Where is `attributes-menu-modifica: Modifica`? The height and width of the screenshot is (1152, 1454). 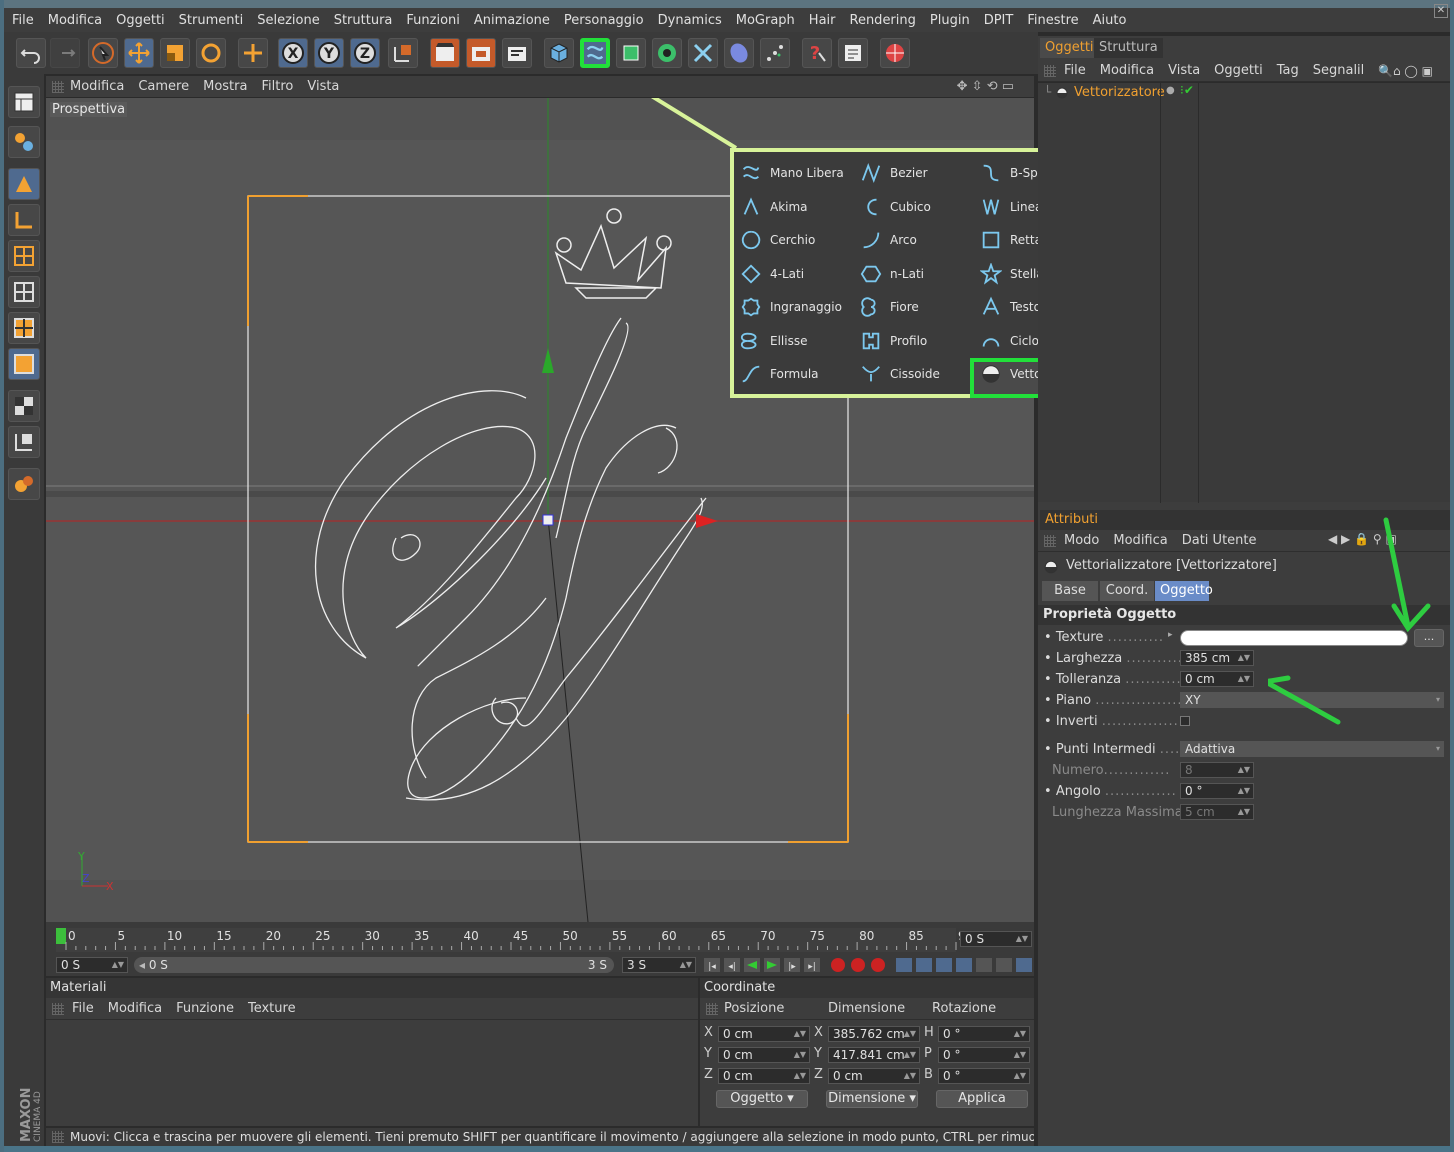
attributes-menu-modifica: Modifica is located at coordinates (1140, 540).